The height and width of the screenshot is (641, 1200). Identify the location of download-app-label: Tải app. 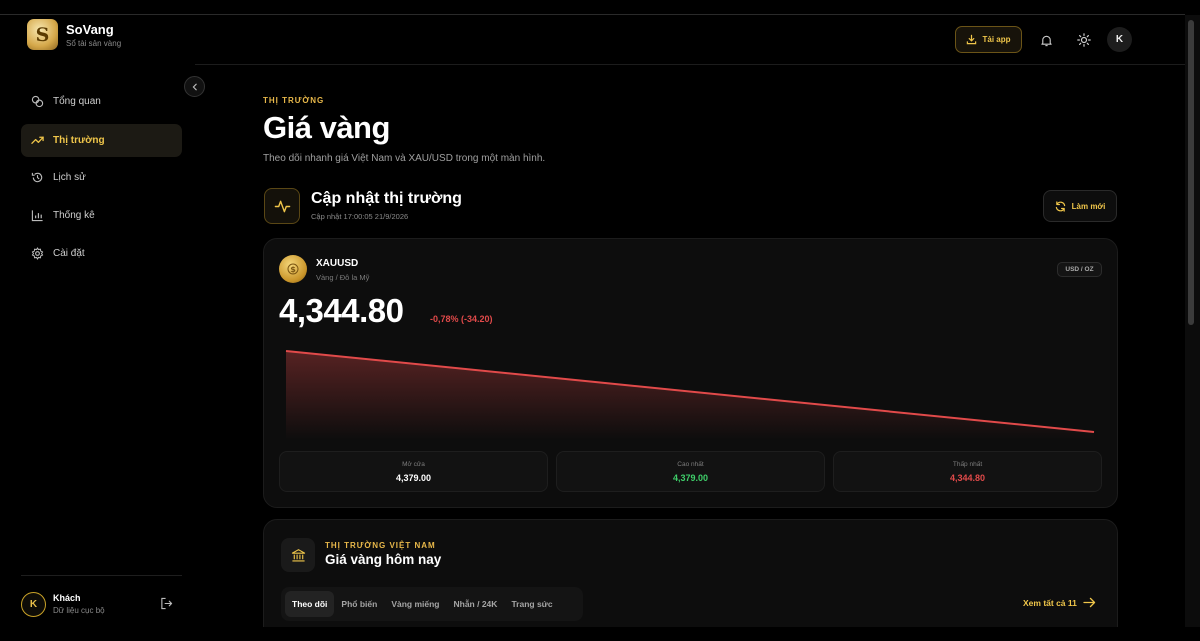
(996, 39).